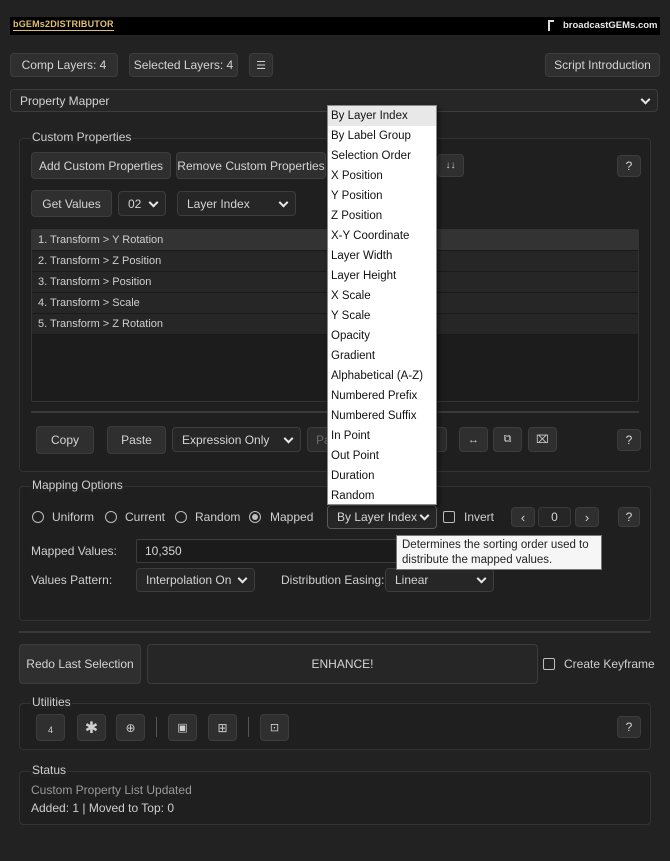 The width and height of the screenshot is (670, 861). Describe the element at coordinates (554, 517) in the screenshot. I see `offset-value-field: 0` at that location.